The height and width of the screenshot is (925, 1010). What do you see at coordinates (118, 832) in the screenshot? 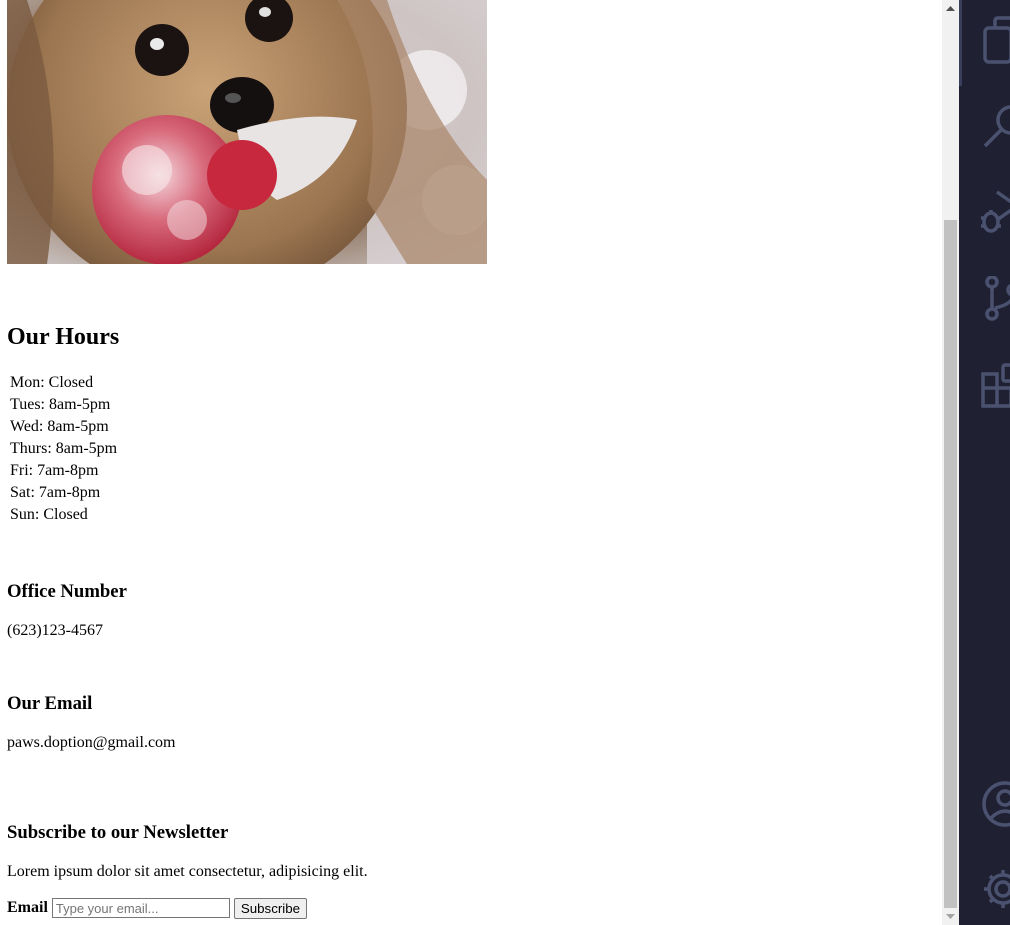
I see `newsletter-heading: Subscribe to our Newsletter` at bounding box center [118, 832].